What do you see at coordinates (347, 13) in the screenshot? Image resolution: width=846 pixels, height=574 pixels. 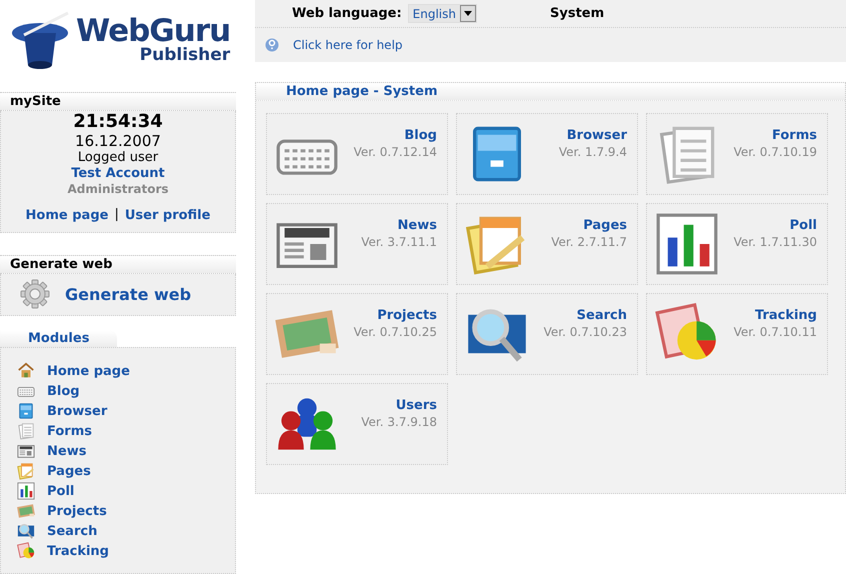 I see `language-label: Web language:` at bounding box center [347, 13].